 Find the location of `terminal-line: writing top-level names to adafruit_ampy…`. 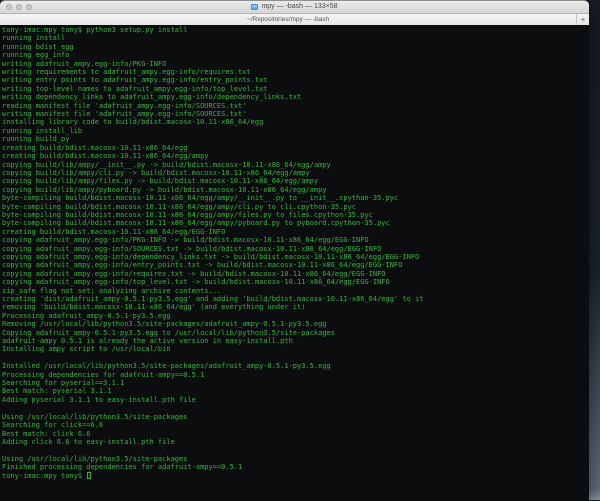

terminal-line: writing top-level names to adafruit_ampy… is located at coordinates (135, 88).